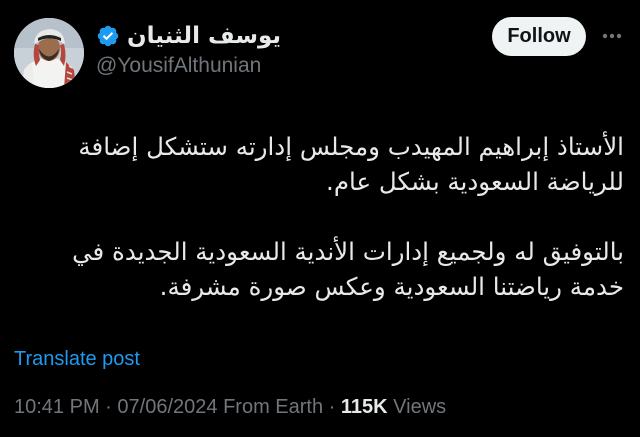  Describe the element at coordinates (364, 407) in the screenshot. I see `views-count: 115K` at that location.